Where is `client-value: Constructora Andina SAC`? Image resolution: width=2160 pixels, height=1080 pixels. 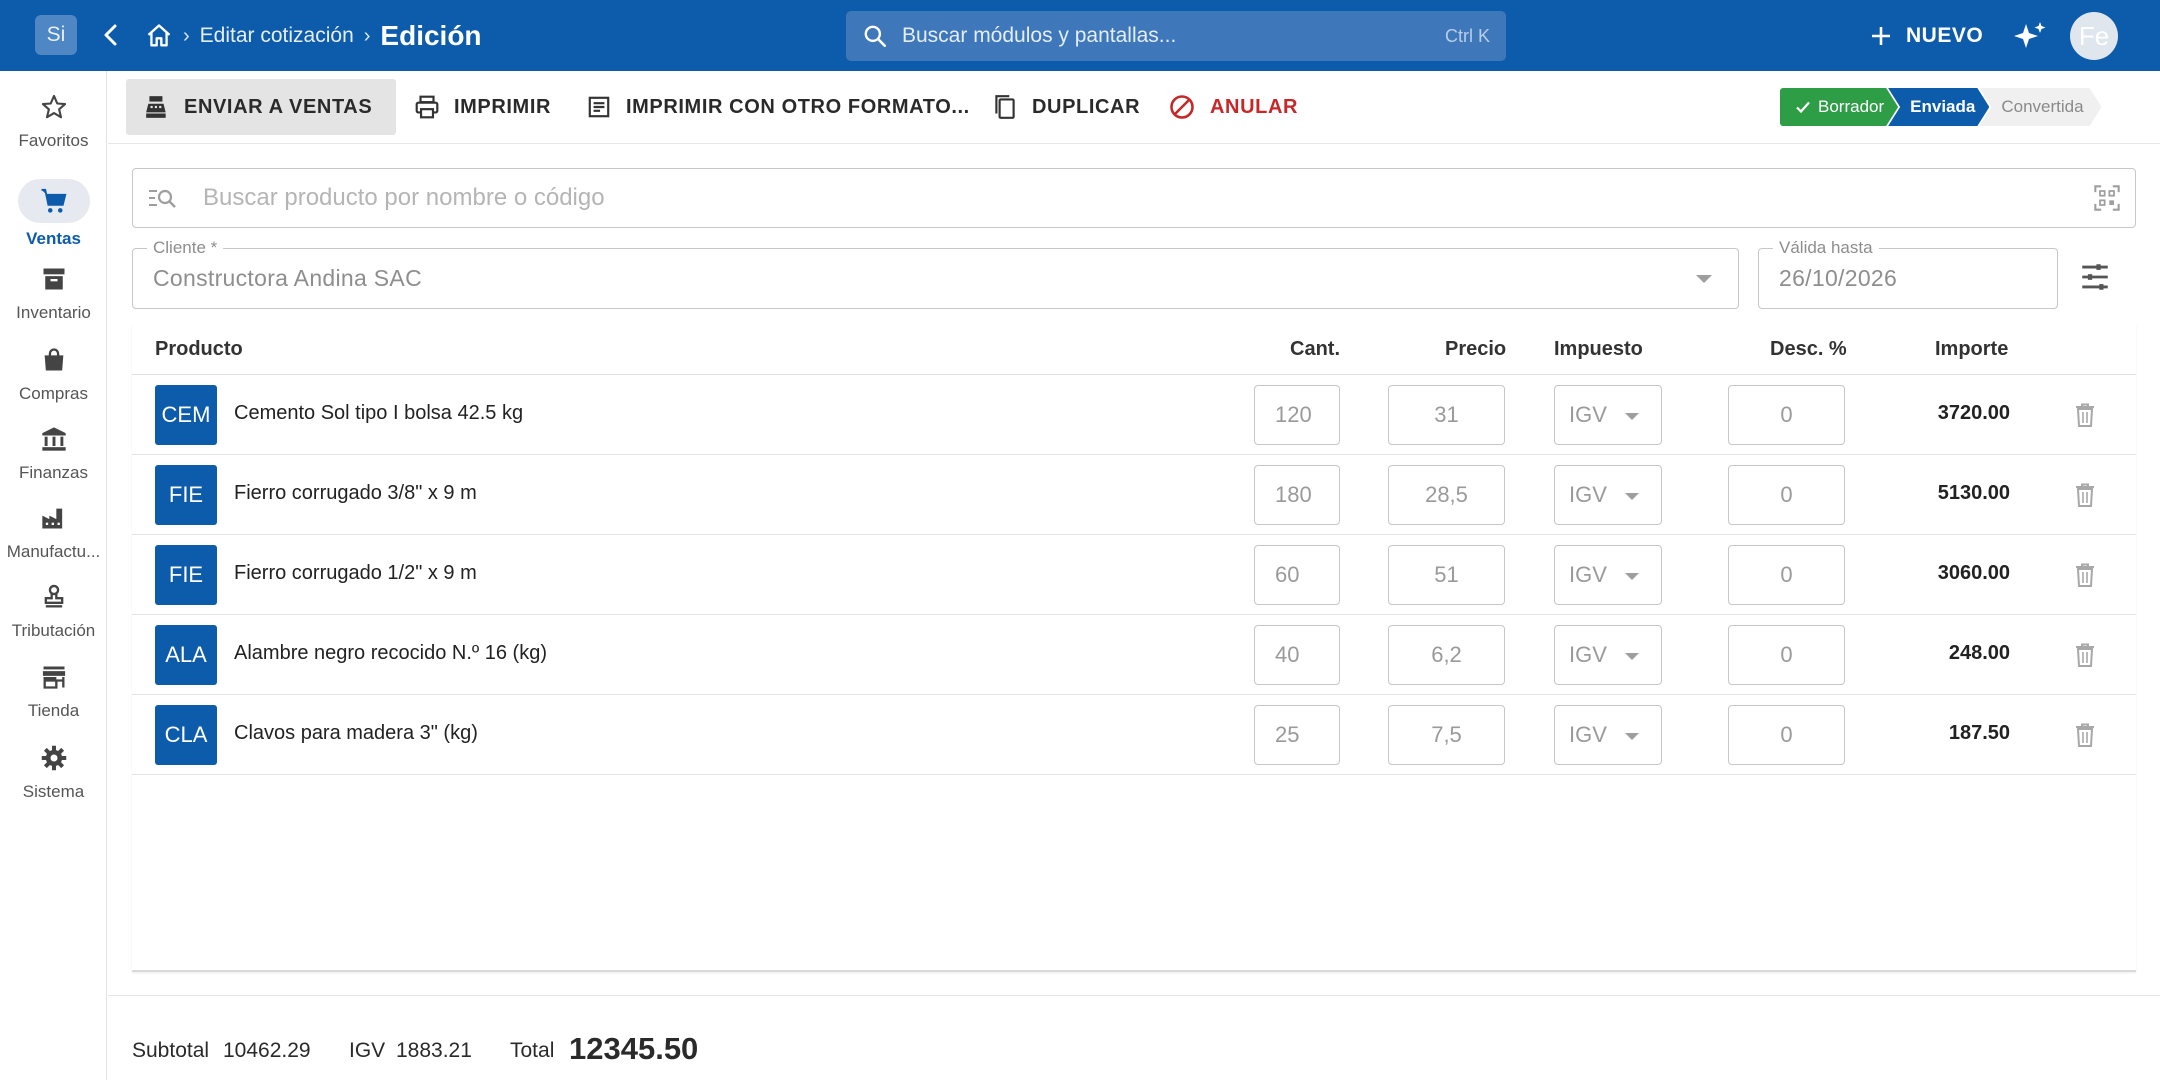
client-value: Constructora Andina SAC is located at coordinates (287, 278).